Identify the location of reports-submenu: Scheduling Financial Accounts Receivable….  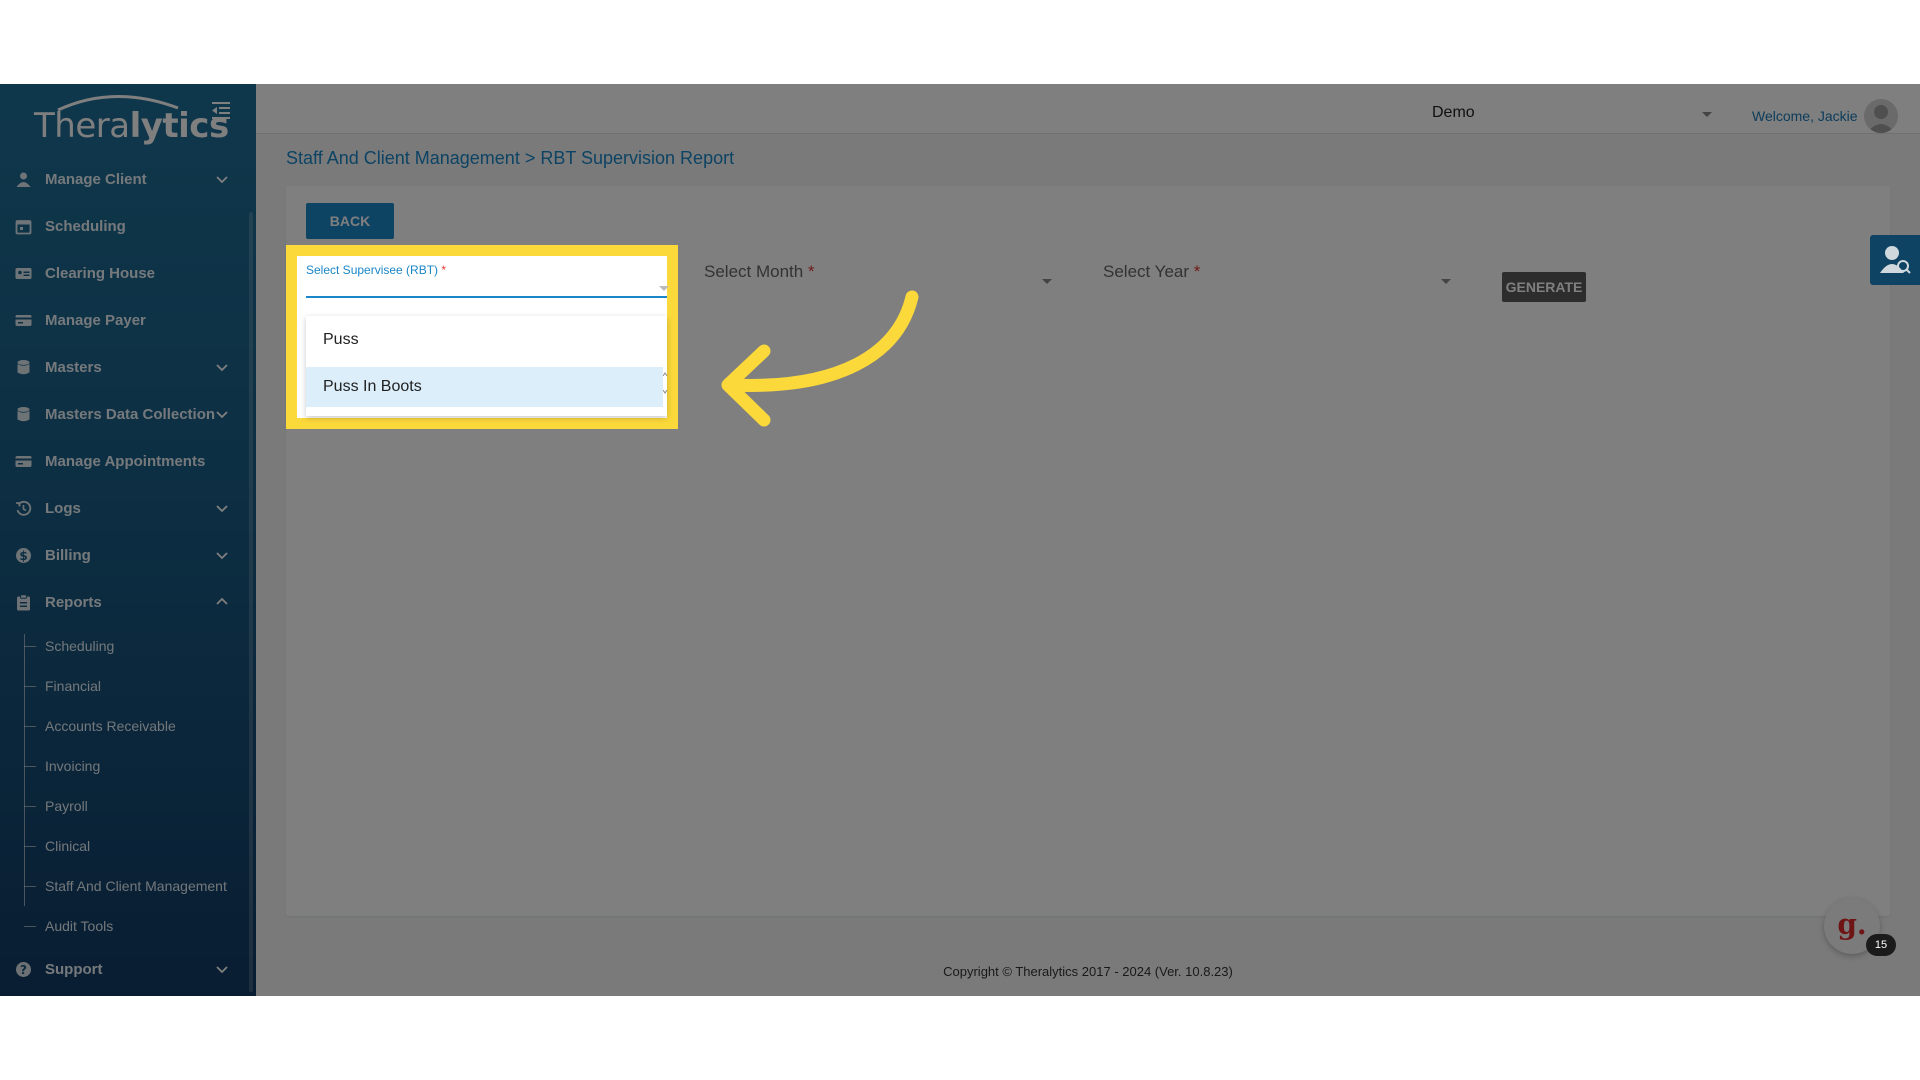
(124, 786).